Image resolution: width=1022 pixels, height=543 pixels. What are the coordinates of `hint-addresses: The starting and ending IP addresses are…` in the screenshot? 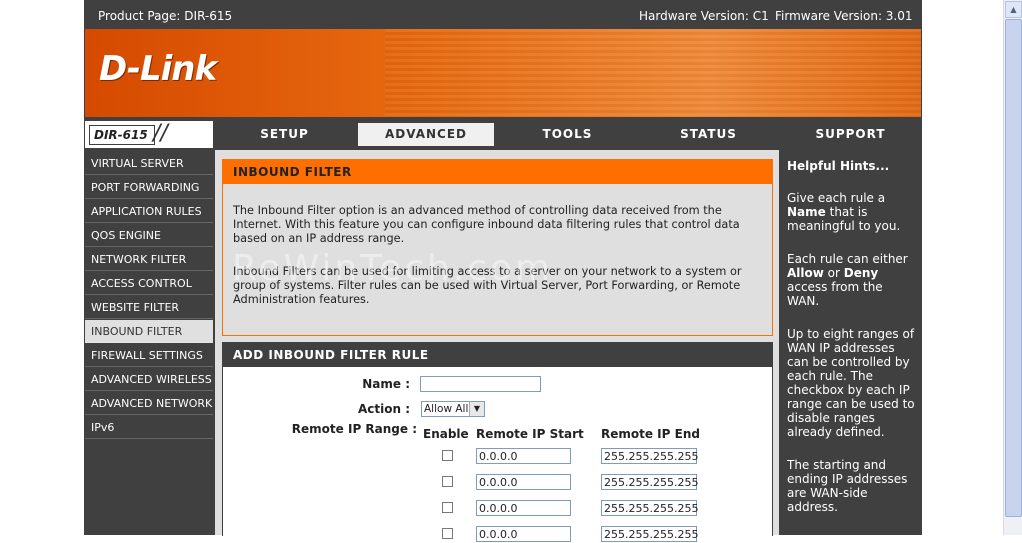 It's located at (847, 486).